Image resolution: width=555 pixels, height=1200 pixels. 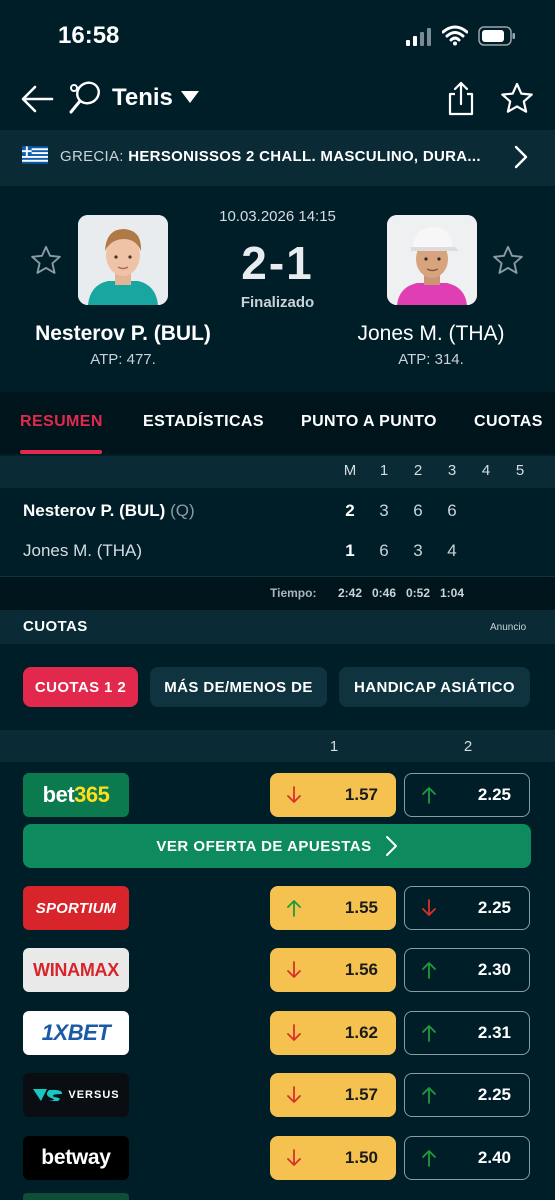 I want to click on tab-cuotas: CUOTAS, so click(x=508, y=422).